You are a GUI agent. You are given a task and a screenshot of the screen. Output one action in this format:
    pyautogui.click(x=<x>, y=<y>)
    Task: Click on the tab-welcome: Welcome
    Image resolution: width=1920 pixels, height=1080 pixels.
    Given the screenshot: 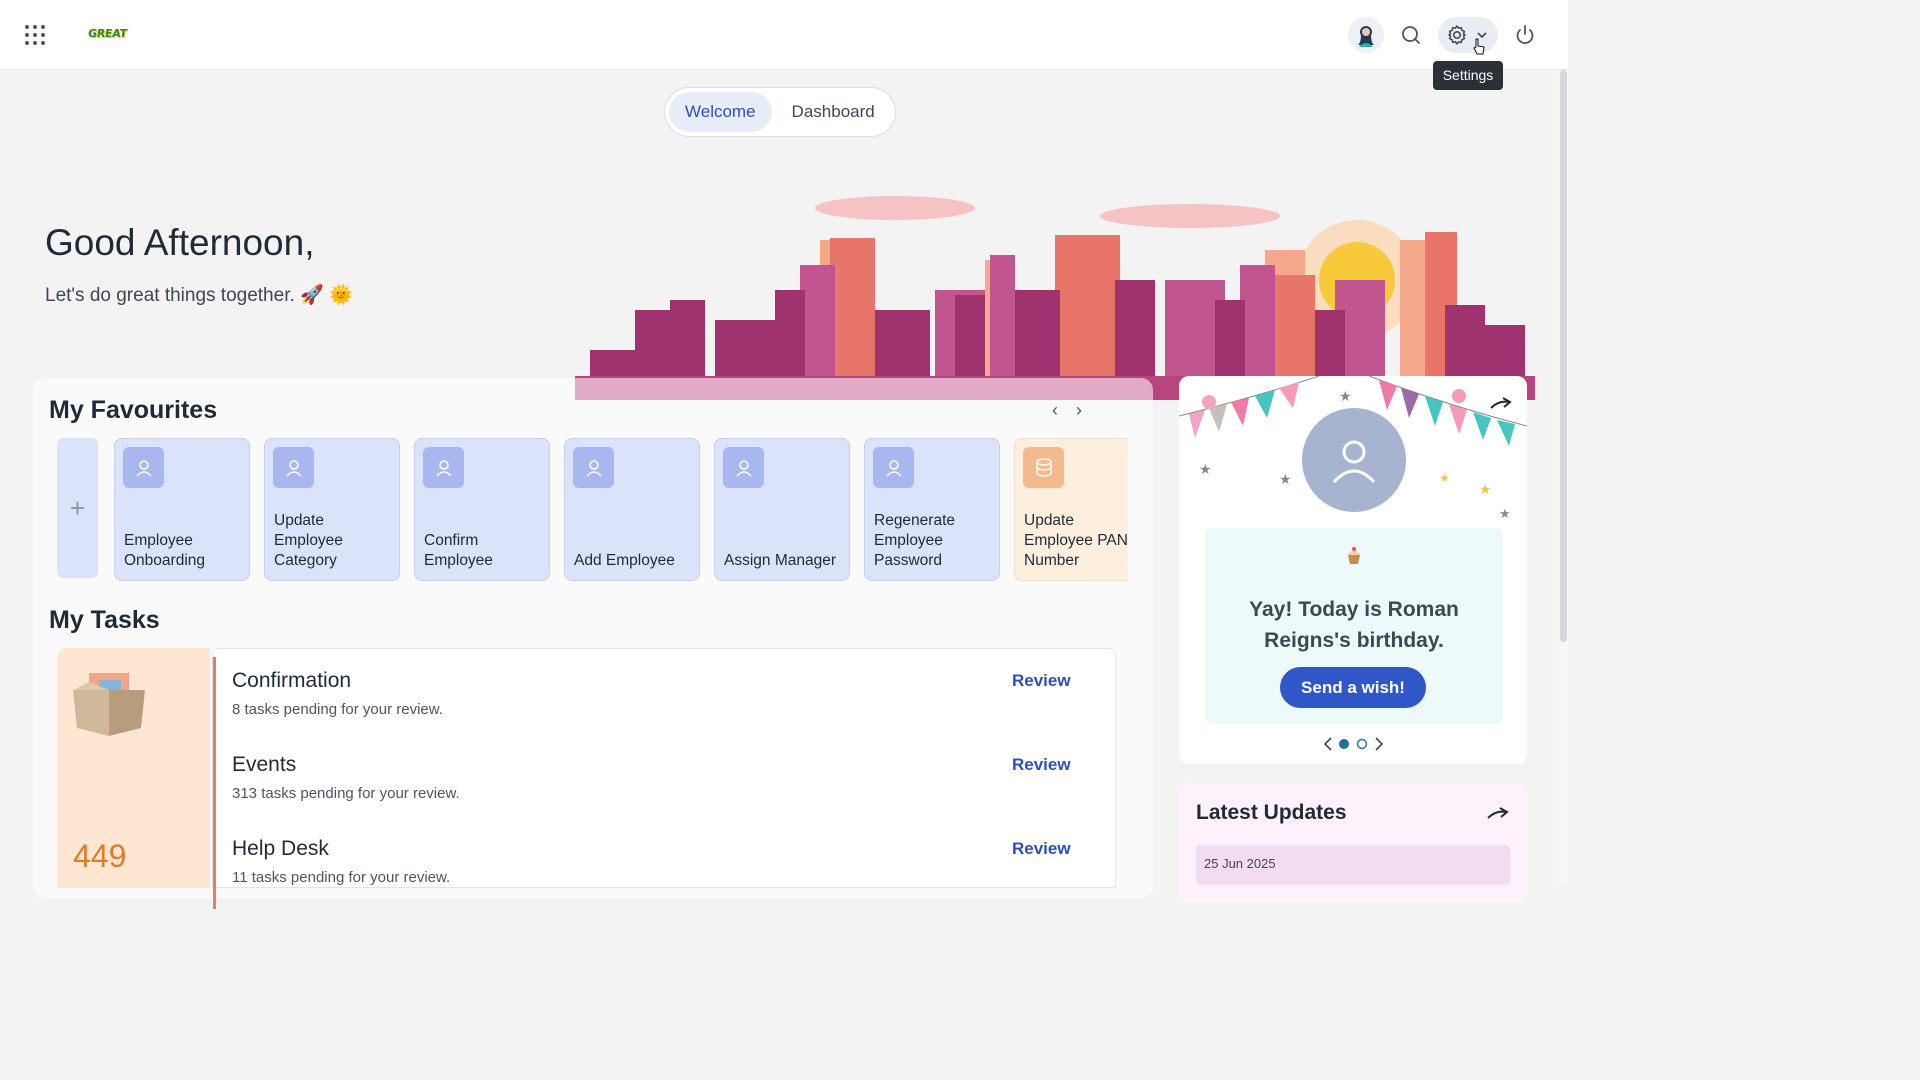 What is the action you would take?
    pyautogui.click(x=720, y=112)
    